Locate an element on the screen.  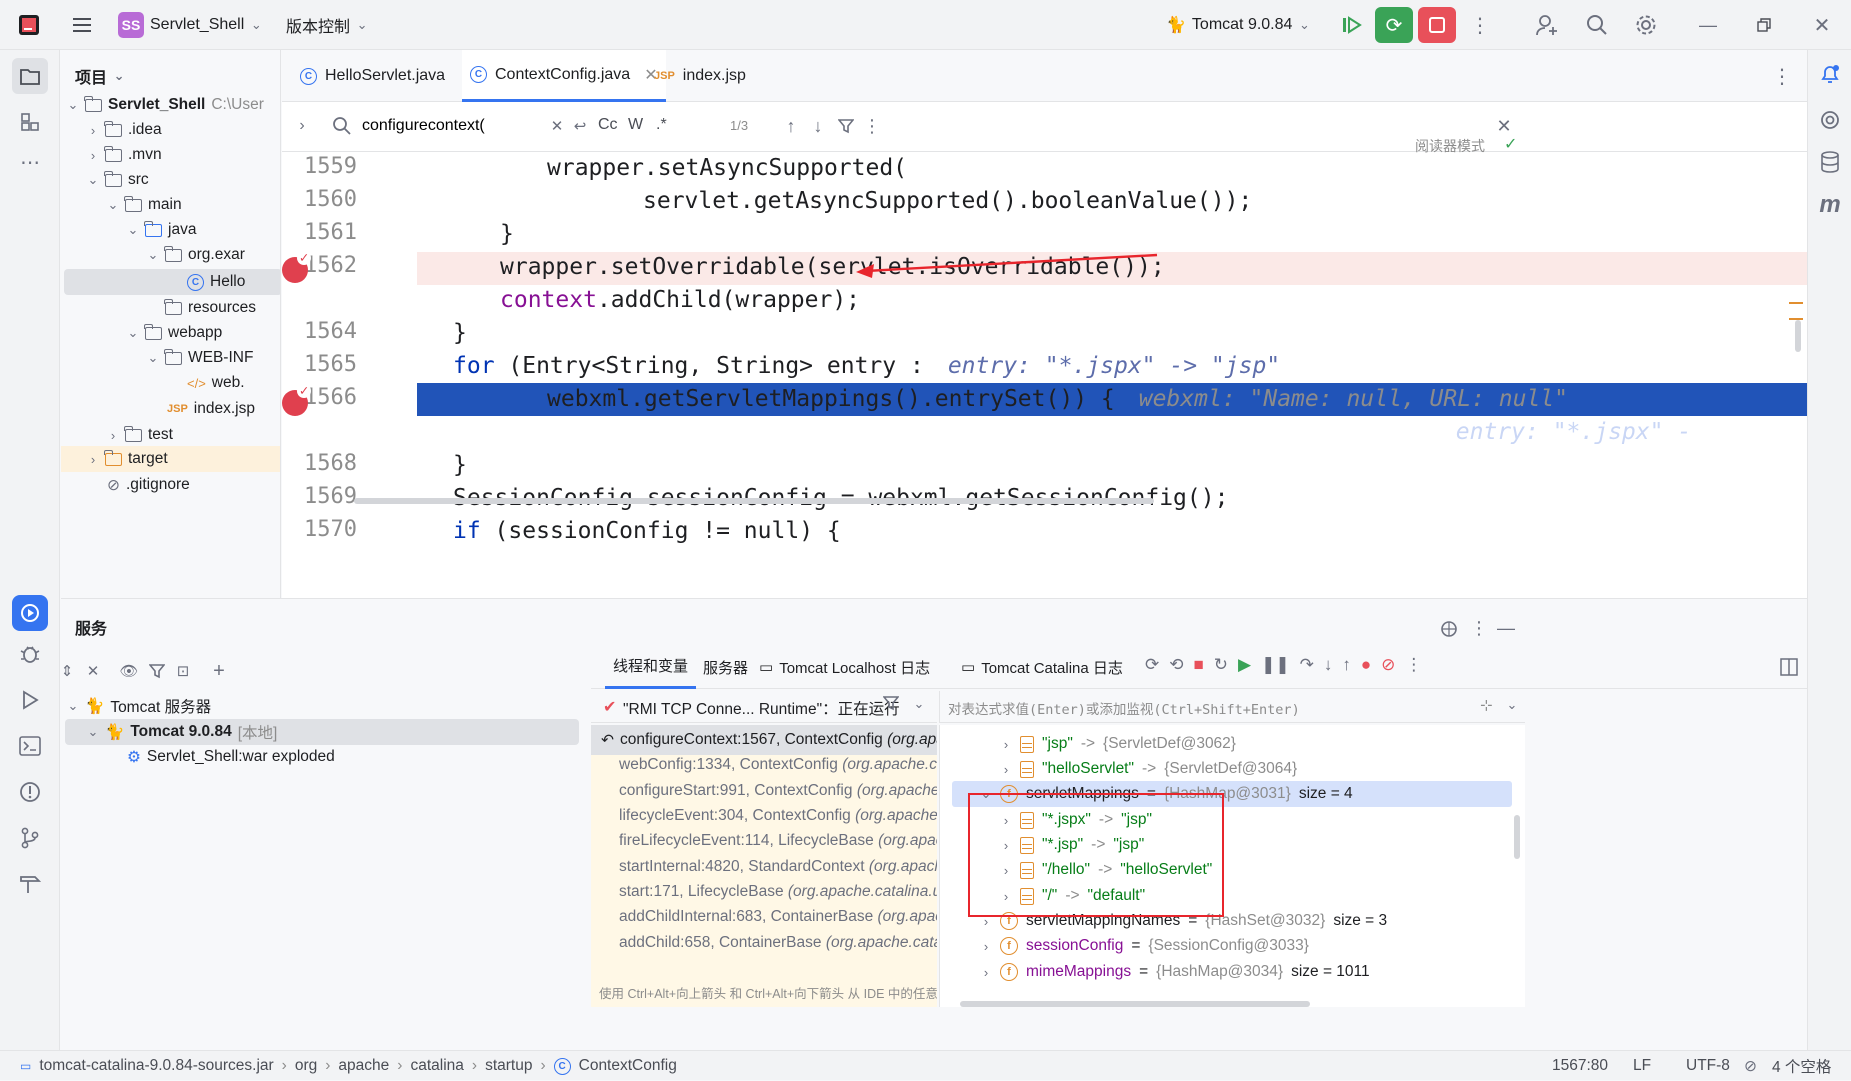
variables-h-scrollbar is located at coordinates (1135, 1004).